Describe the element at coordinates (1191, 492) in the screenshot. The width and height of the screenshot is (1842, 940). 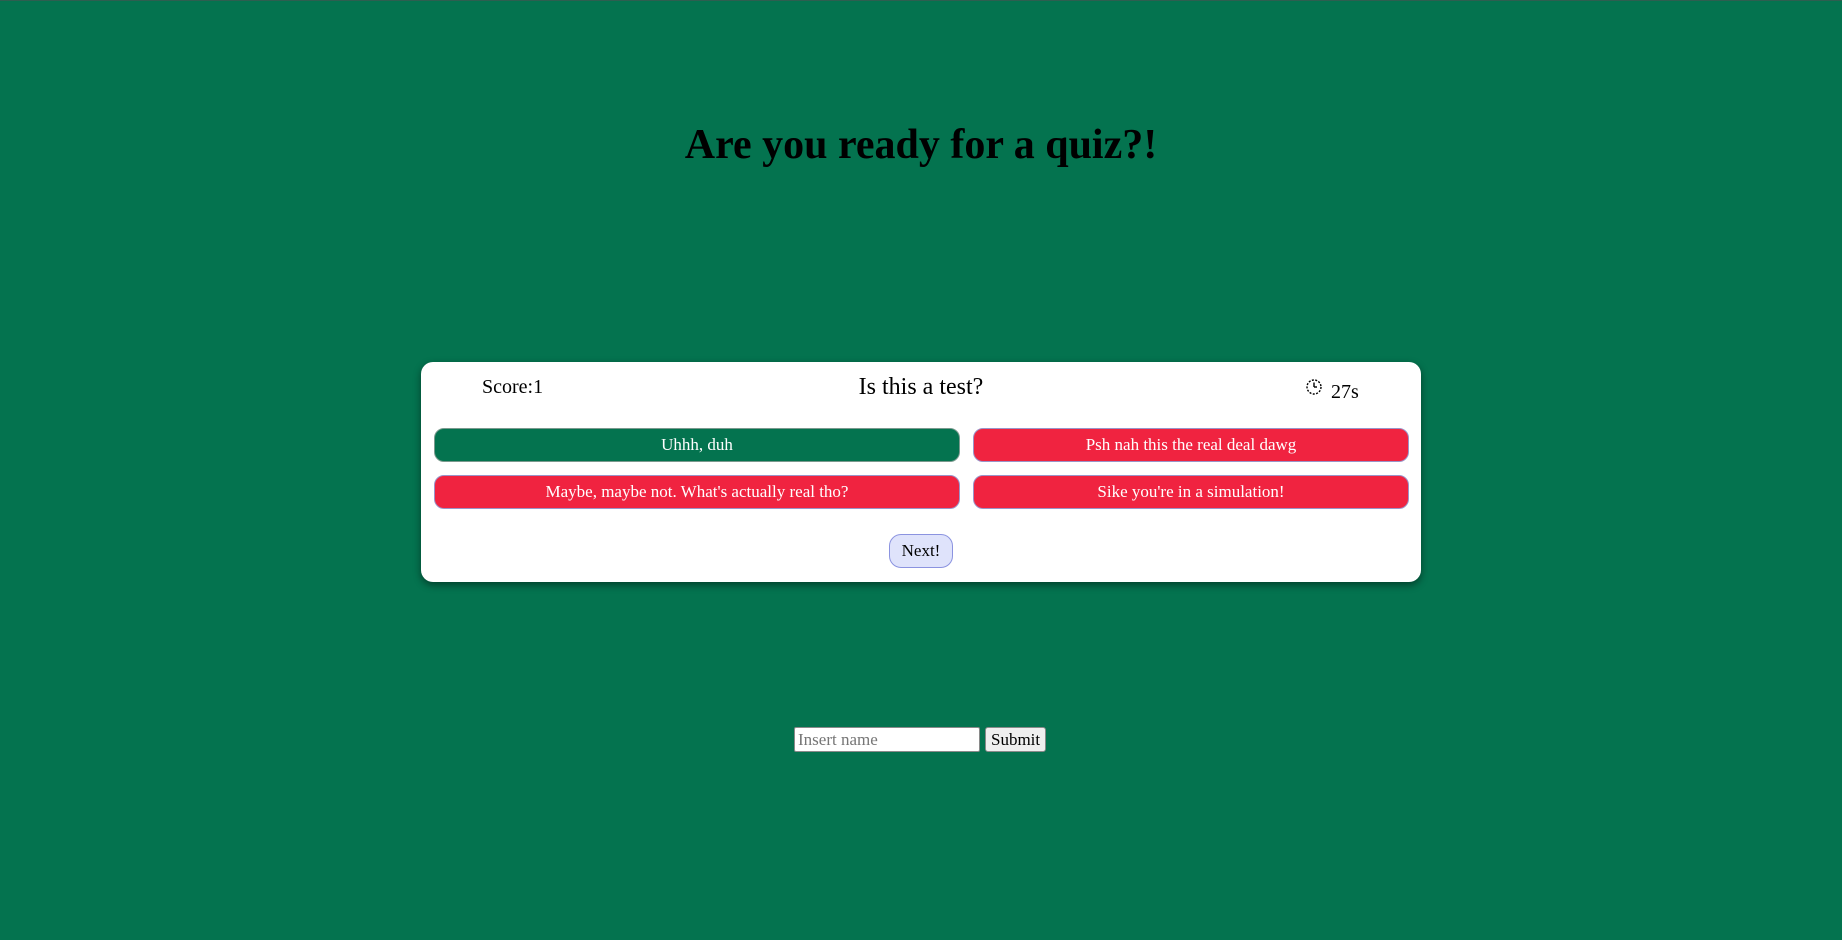
I see `answer-button-4: Sike you're in a simulation!` at that location.